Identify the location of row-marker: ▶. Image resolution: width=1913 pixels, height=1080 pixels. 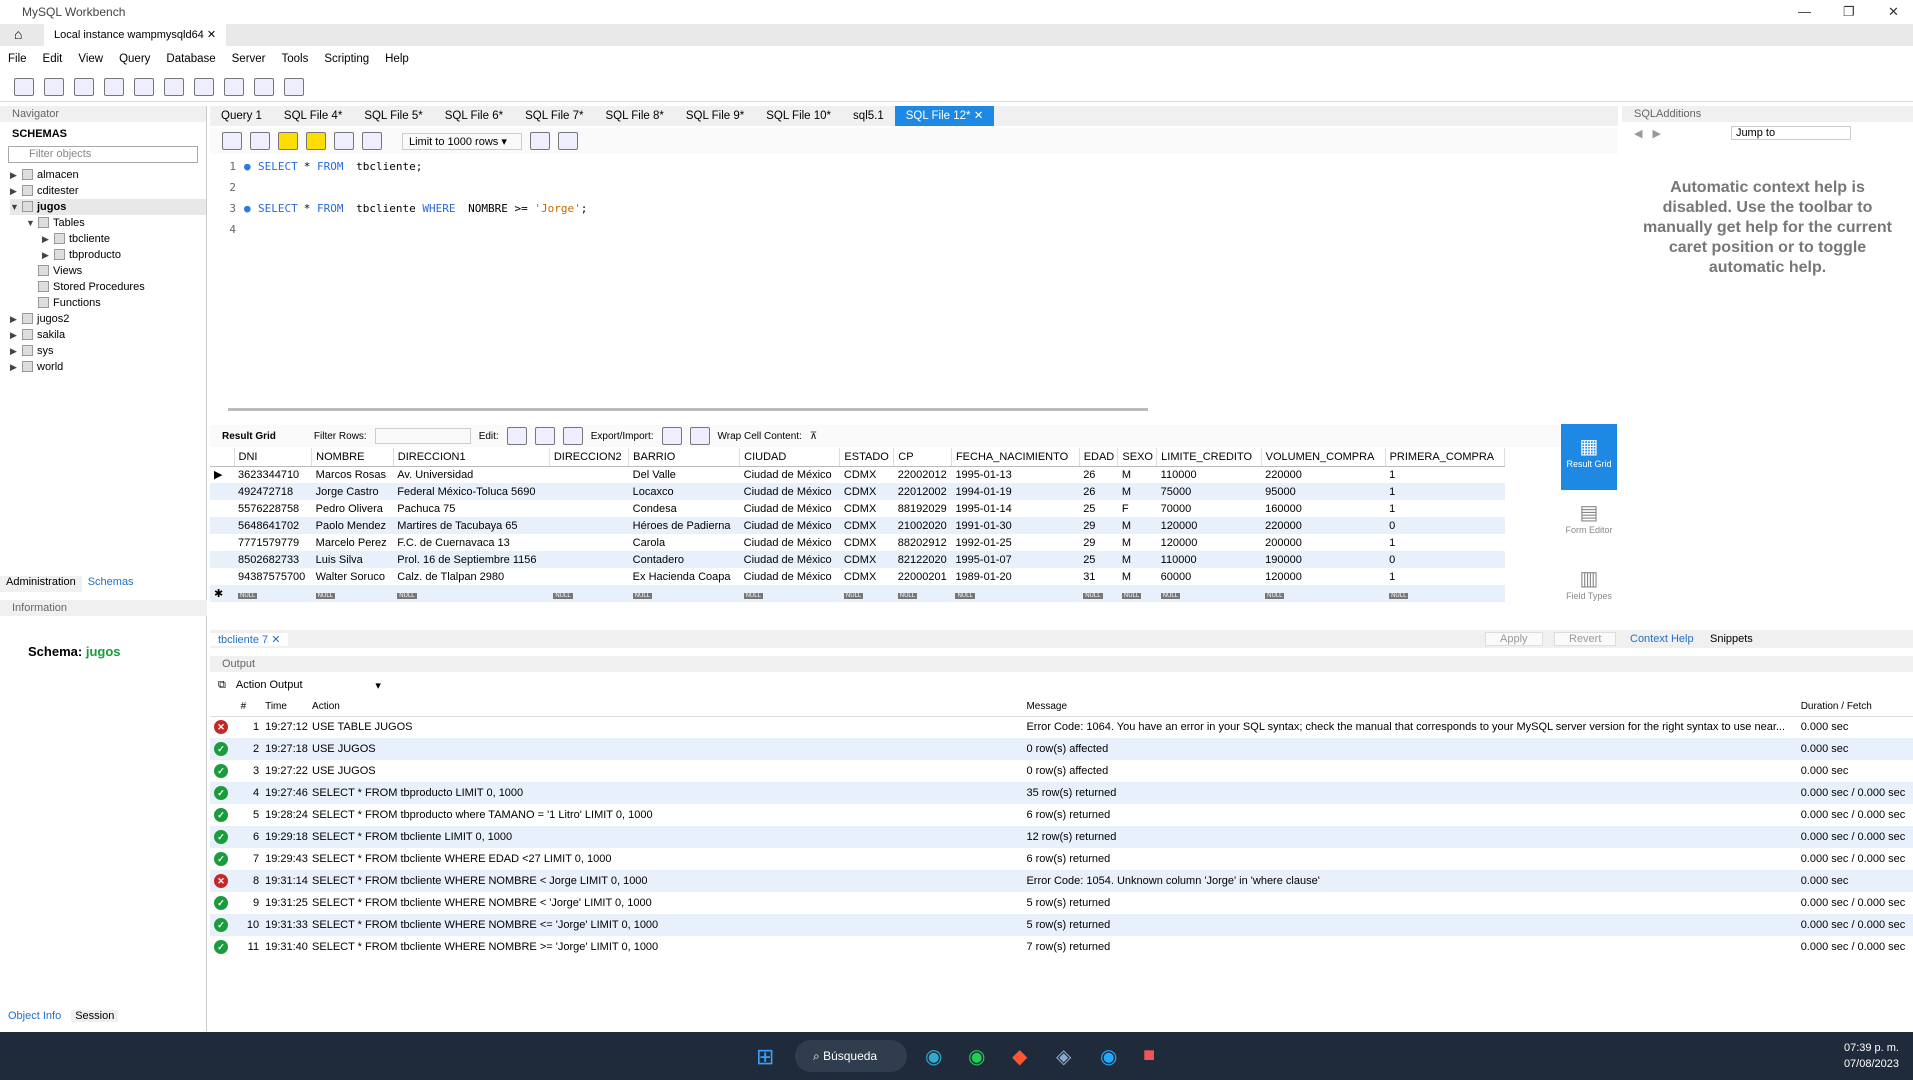
(222, 474).